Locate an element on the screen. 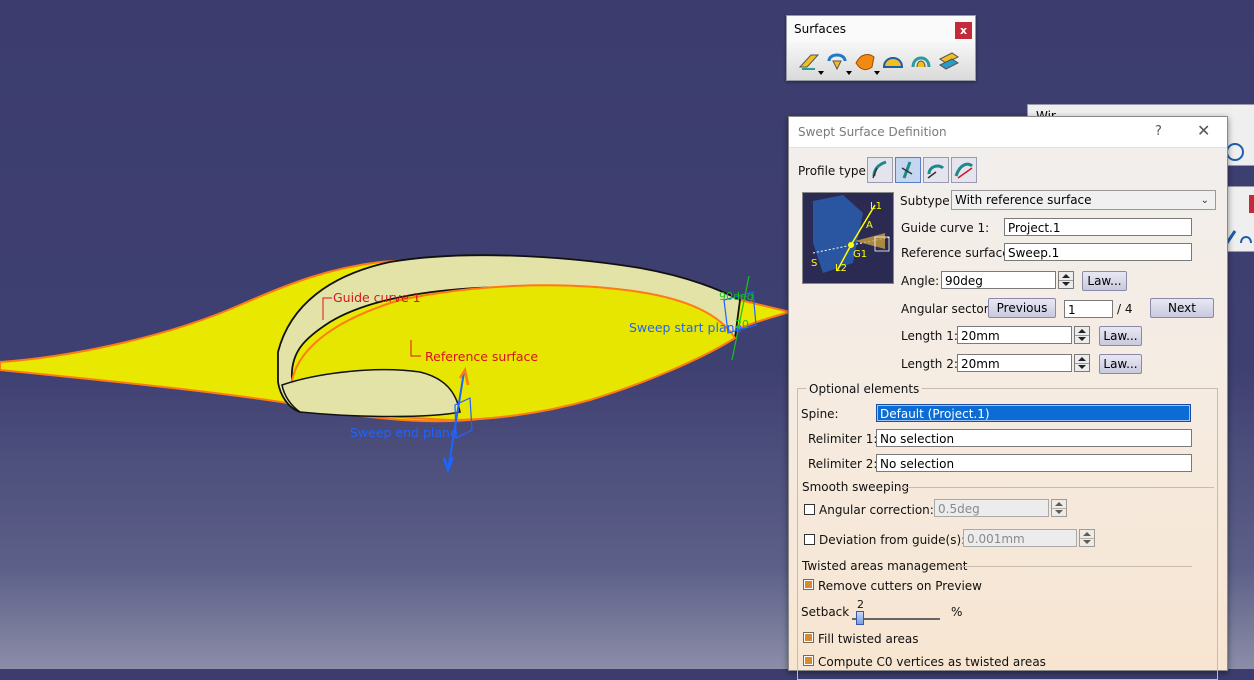 The width and height of the screenshot is (1254, 680). dialog-title: Swept Surface Definition is located at coordinates (872, 132).